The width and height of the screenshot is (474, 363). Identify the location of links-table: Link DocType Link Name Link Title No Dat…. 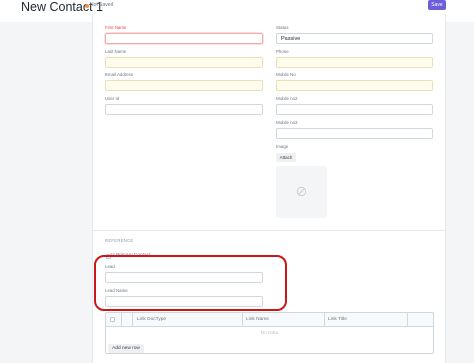
(269, 333).